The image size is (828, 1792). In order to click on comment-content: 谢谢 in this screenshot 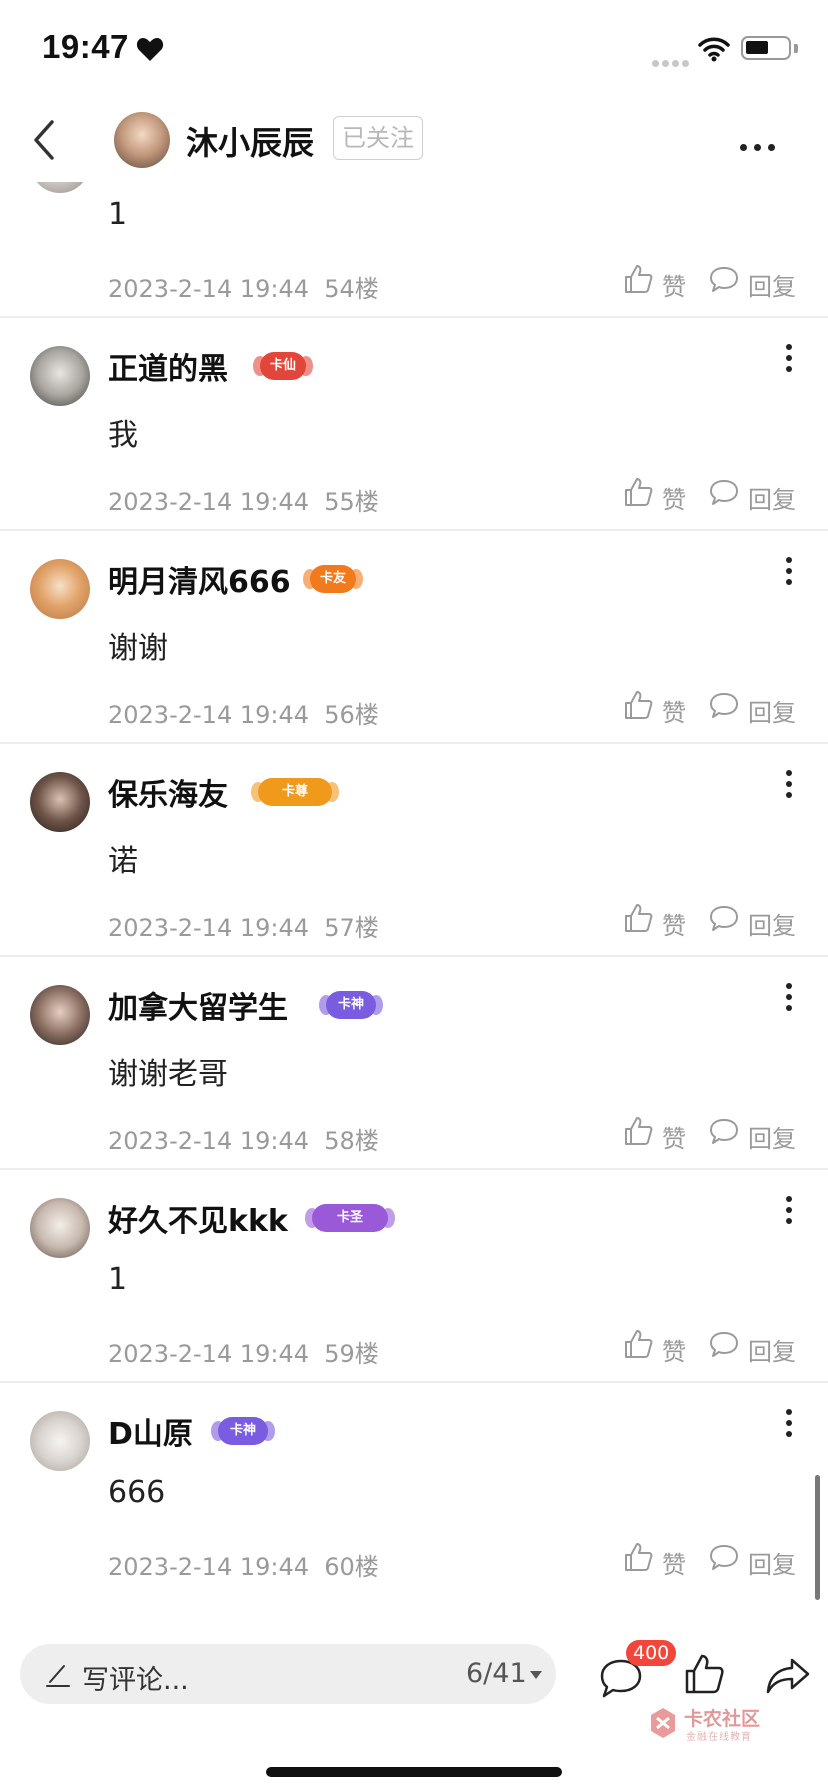, I will do `click(138, 648)`.